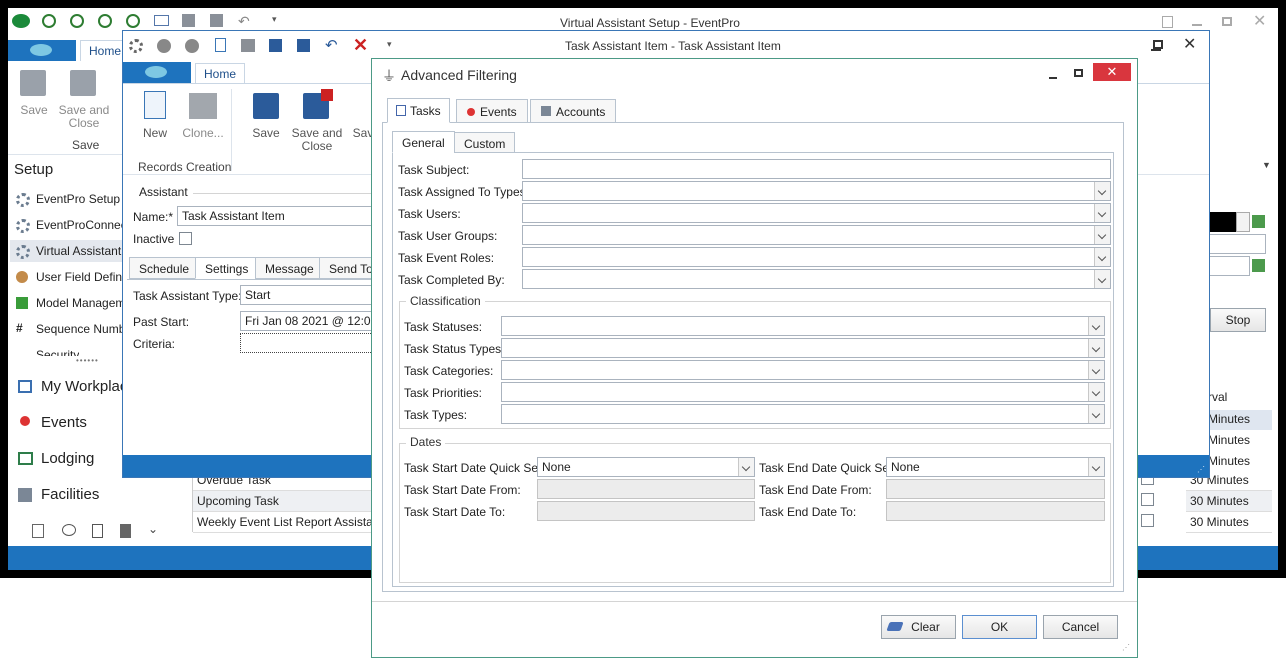 This screenshot has height=658, width=1286. Describe the element at coordinates (646, 467) in the screenshot. I see `start-quick-set-dropdown: None` at that location.